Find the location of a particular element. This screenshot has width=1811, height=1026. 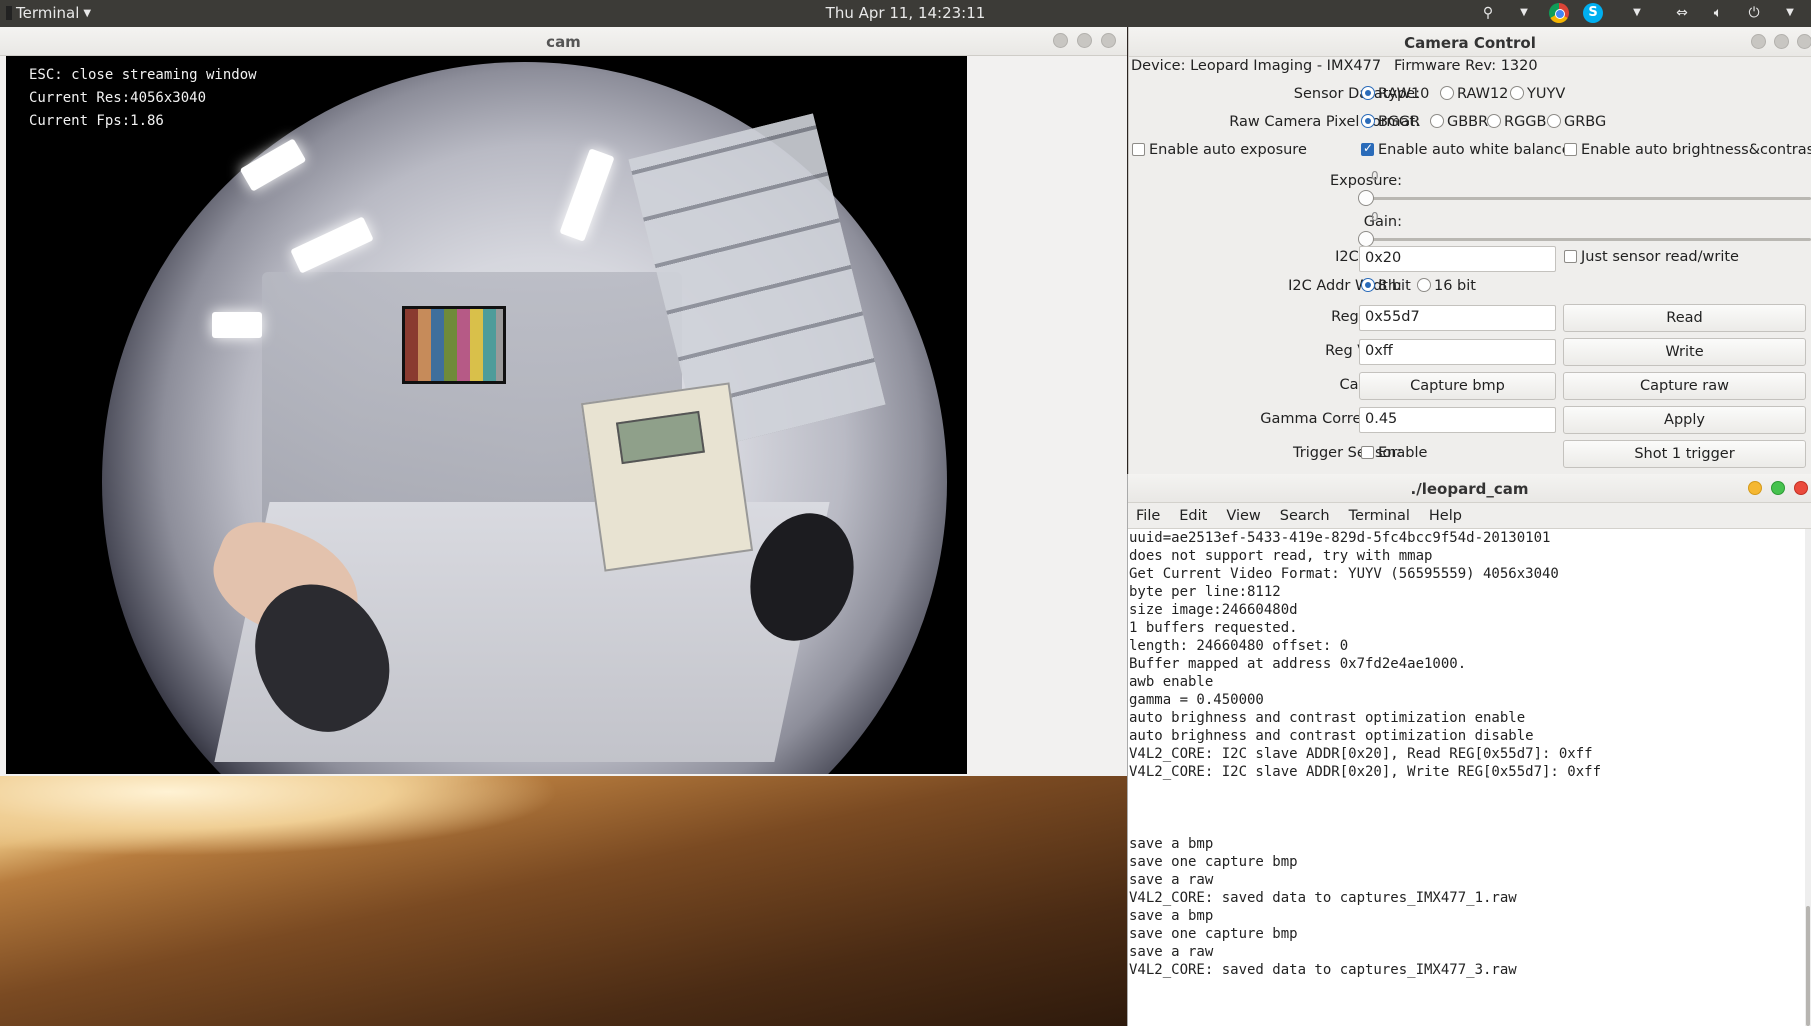

radio-label: 16 bit is located at coordinates (1455, 286).